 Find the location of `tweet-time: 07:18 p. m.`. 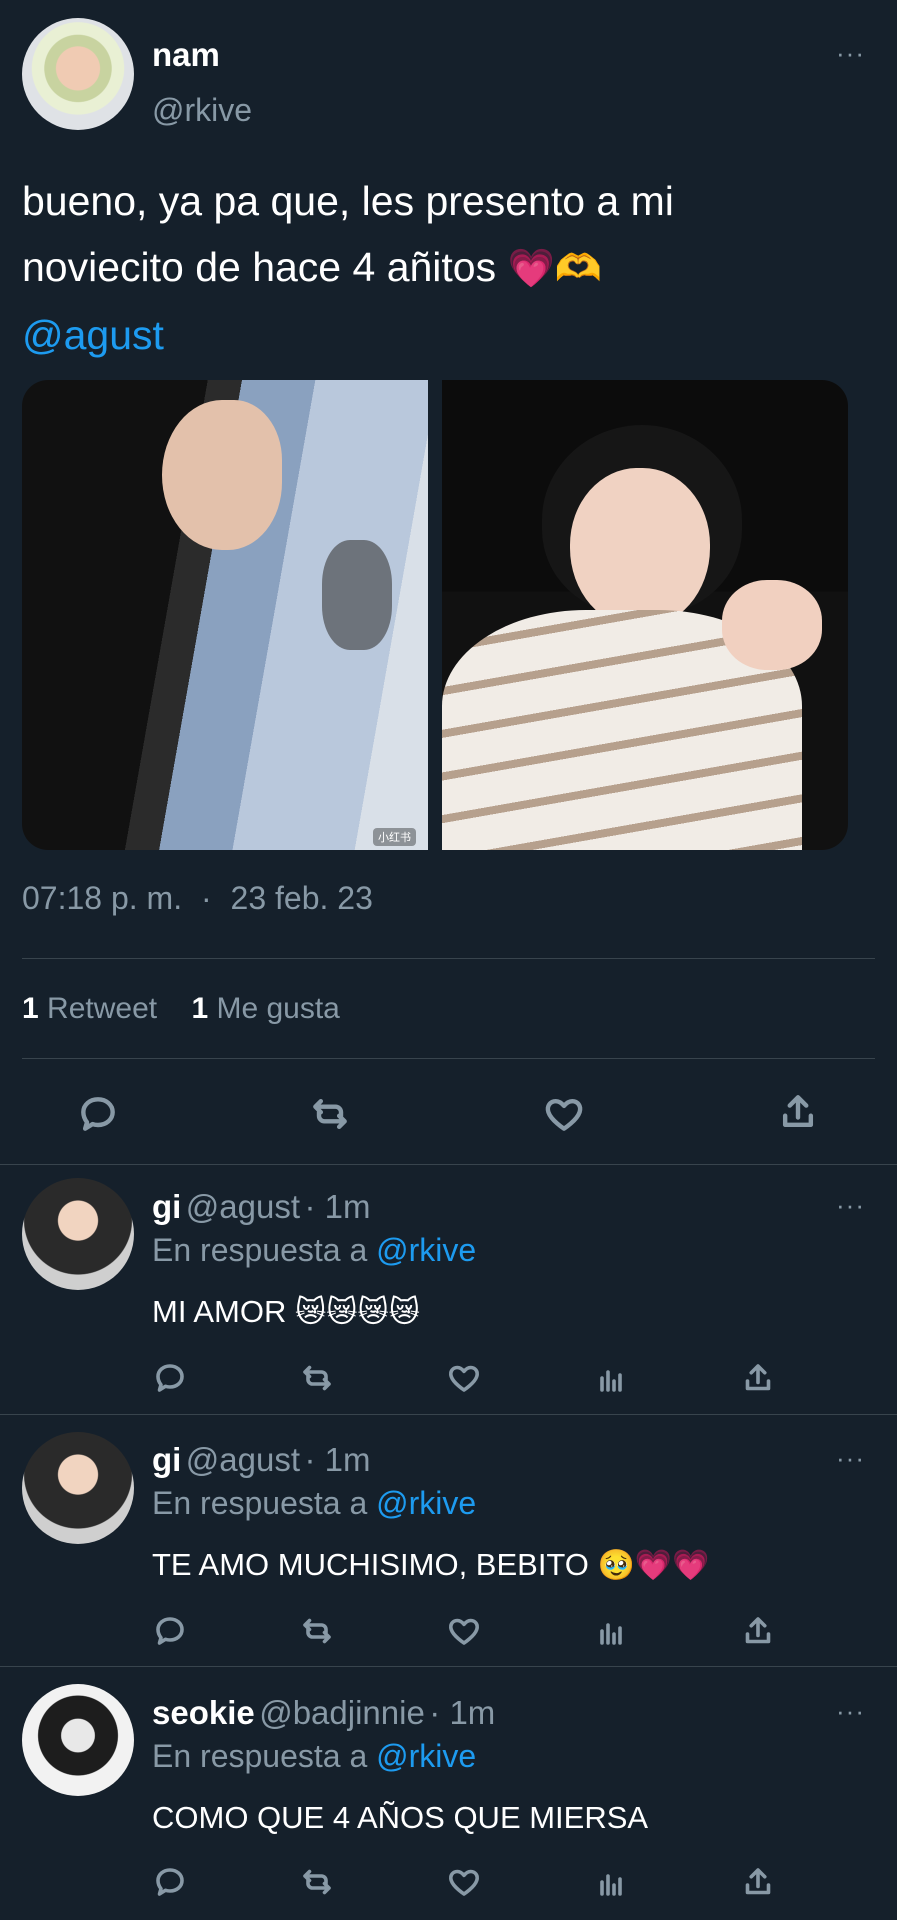

tweet-time: 07:18 p. m. is located at coordinates (102, 898).